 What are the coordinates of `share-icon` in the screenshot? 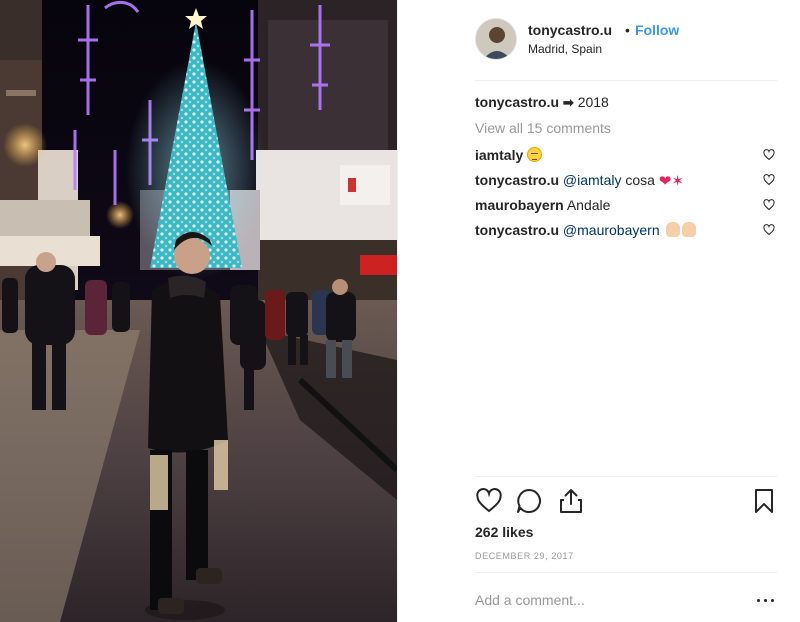 It's located at (571, 501).